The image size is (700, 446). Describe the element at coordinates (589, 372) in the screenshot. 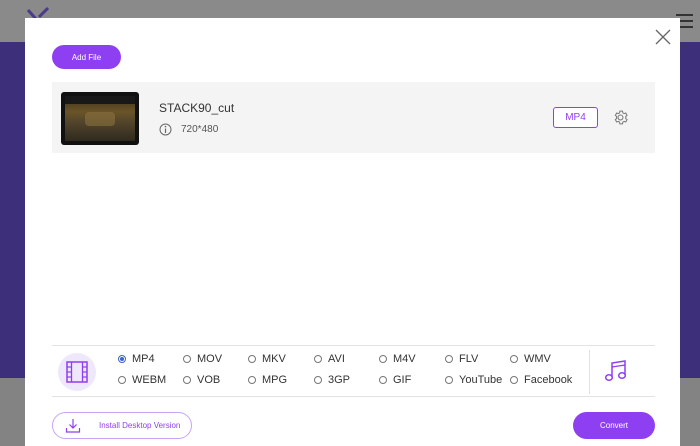

I see `category-divider` at that location.